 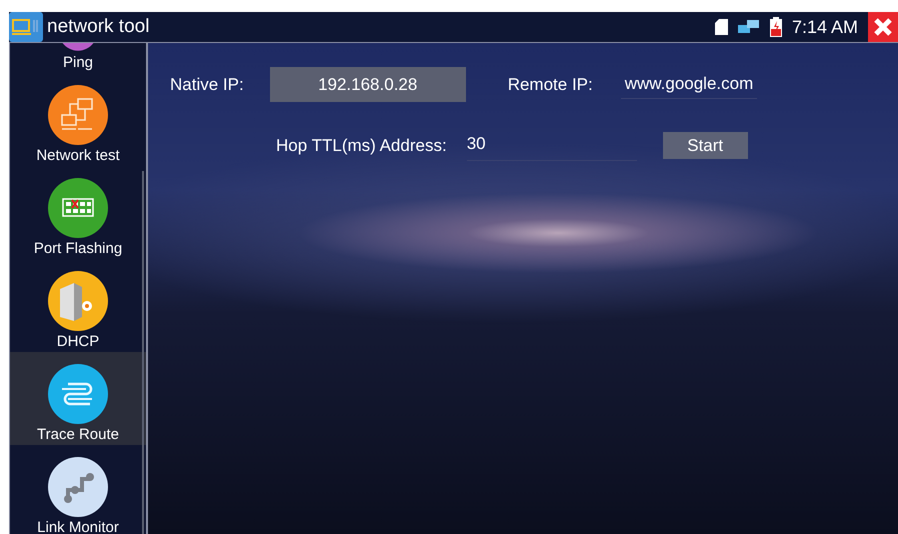 I want to click on close-button, so click(x=883, y=27).